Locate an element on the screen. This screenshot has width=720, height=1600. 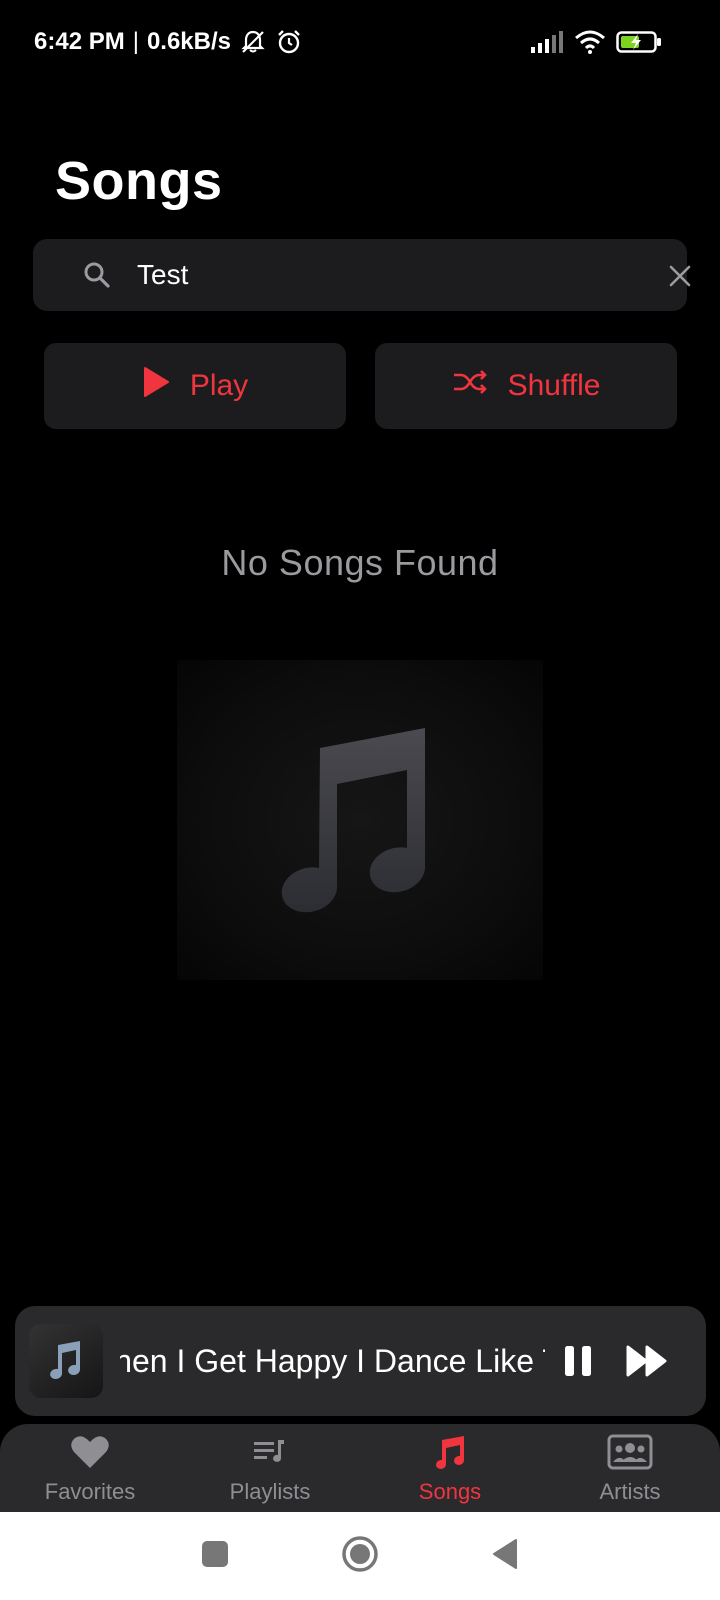
shuffle-label: Shuffle is located at coordinates (554, 385).